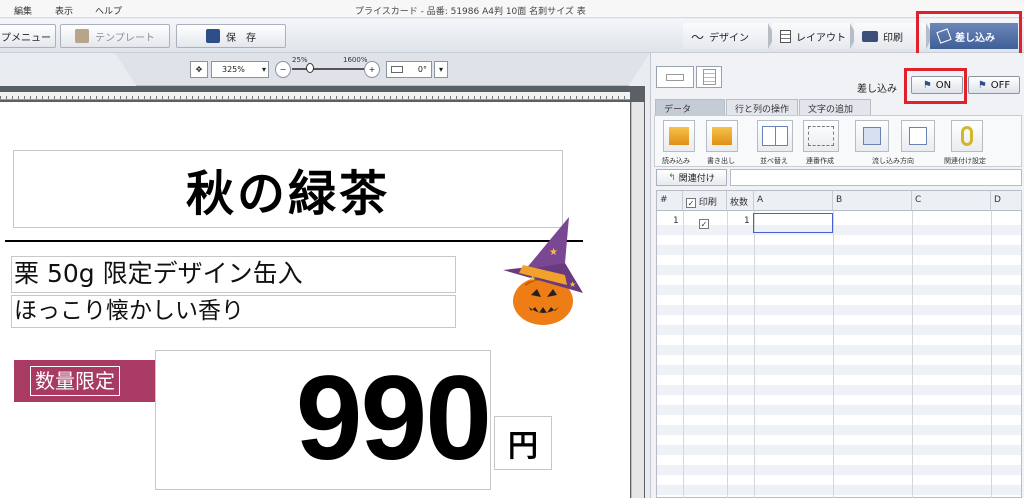 The width and height of the screenshot is (1024, 498). Describe the element at coordinates (893, 38) in the screenshot. I see `tab-print-label: 印刷` at that location.